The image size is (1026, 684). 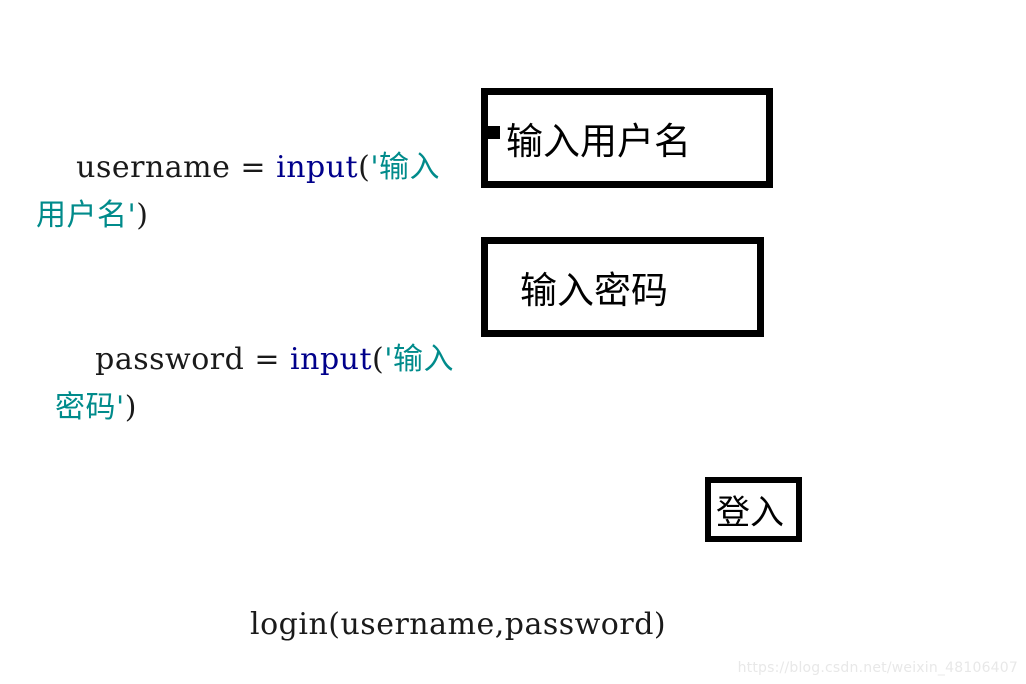 I want to click on code-line-login-call: login(username,password), so click(x=465, y=594).